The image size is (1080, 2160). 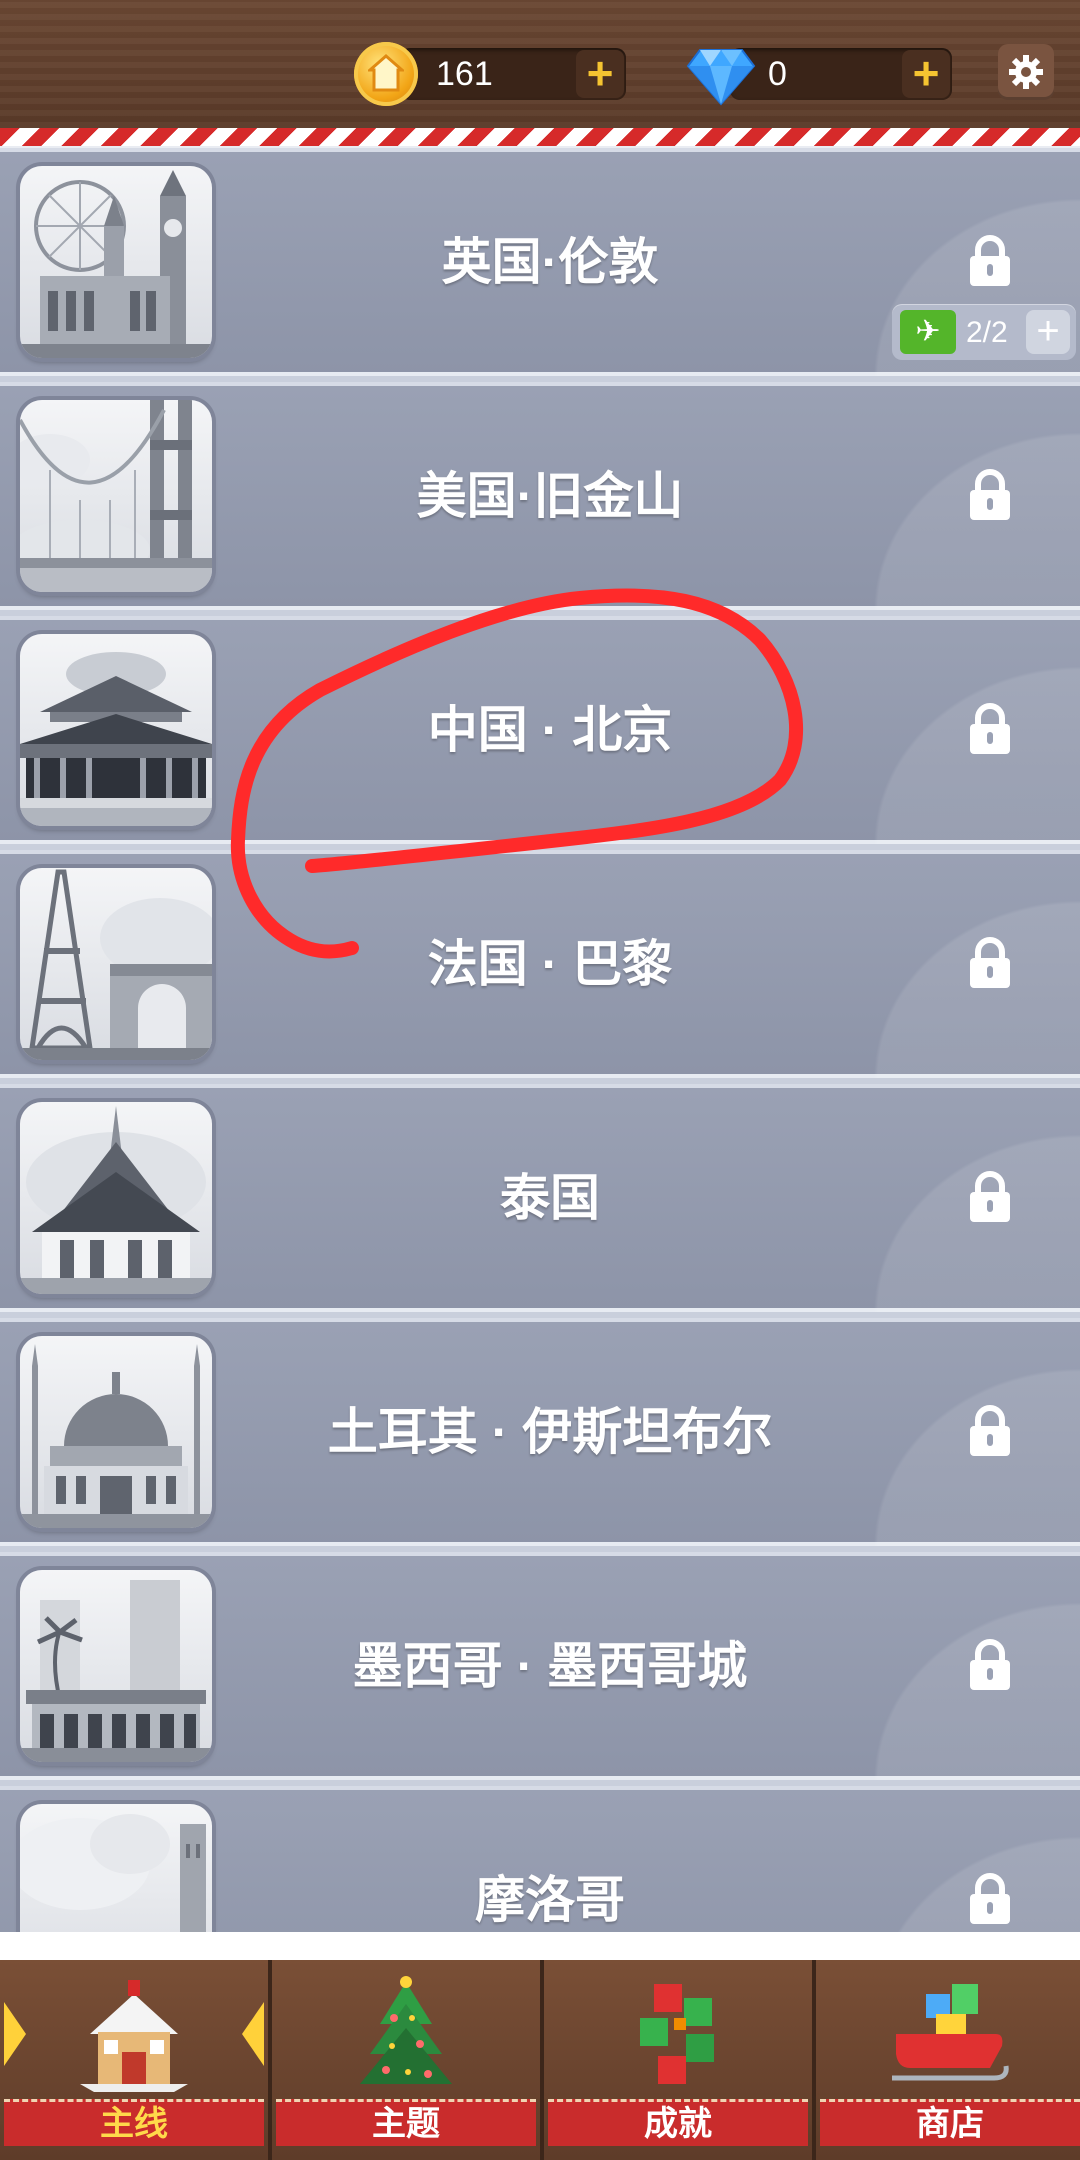 I want to click on city-name: 摩洛哥, so click(x=550, y=1900).